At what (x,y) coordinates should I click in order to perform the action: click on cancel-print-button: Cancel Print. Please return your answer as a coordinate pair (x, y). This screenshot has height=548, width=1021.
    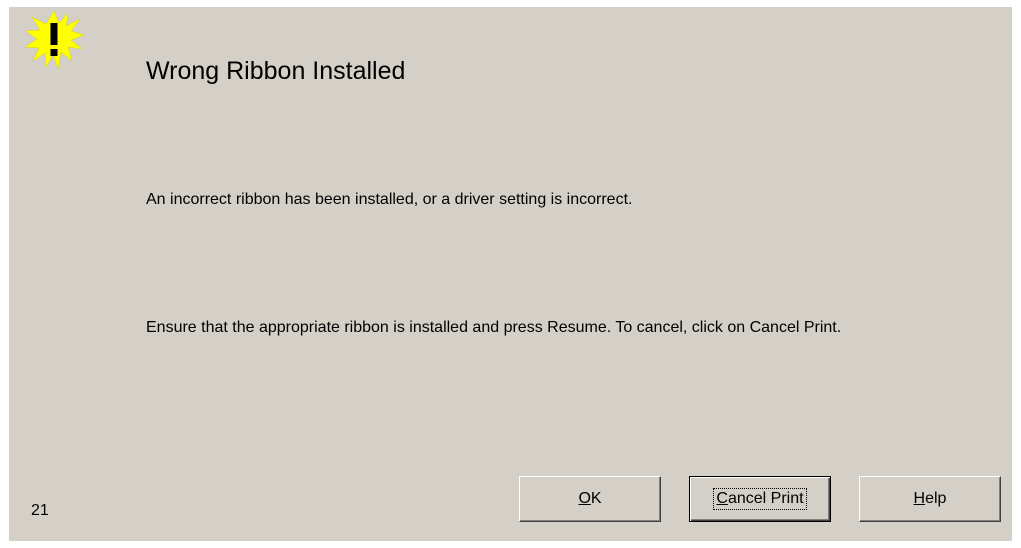
    Looking at the image, I should click on (760, 499).